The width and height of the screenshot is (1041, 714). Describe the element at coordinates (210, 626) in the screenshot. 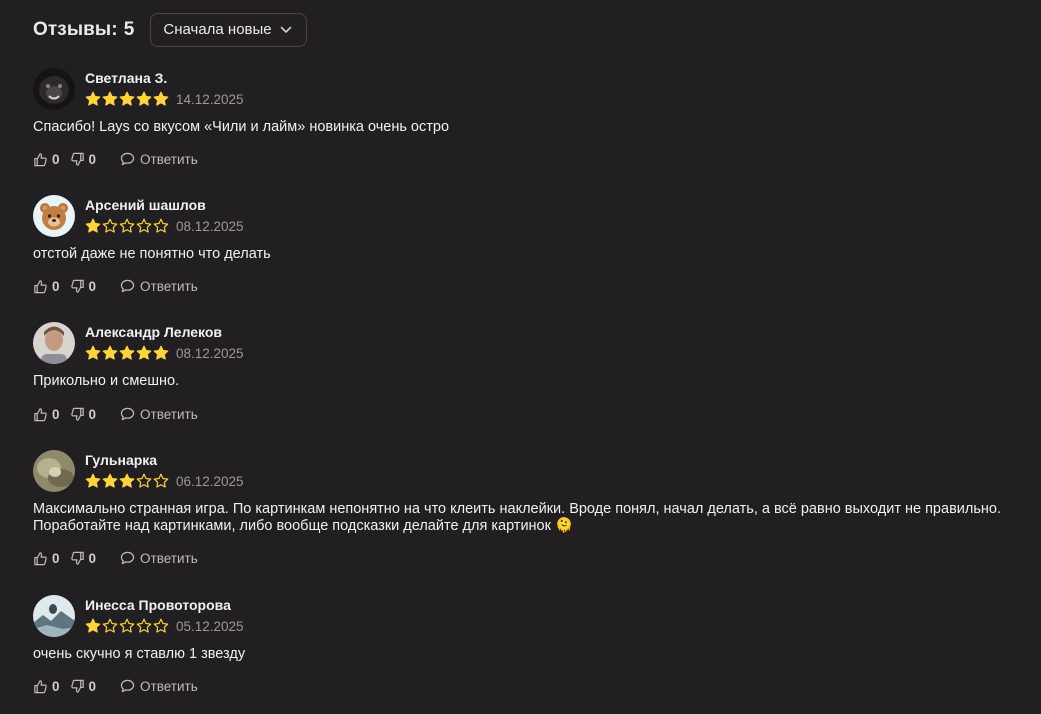

I see `review-date: 05.12.2025` at that location.